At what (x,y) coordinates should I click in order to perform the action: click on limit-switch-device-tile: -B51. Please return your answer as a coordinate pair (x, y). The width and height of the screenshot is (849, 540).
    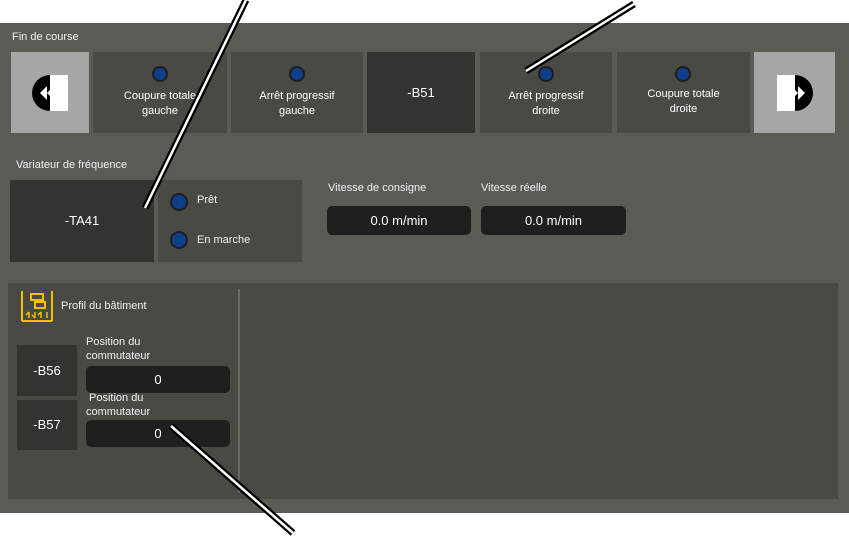
    Looking at the image, I should click on (421, 92).